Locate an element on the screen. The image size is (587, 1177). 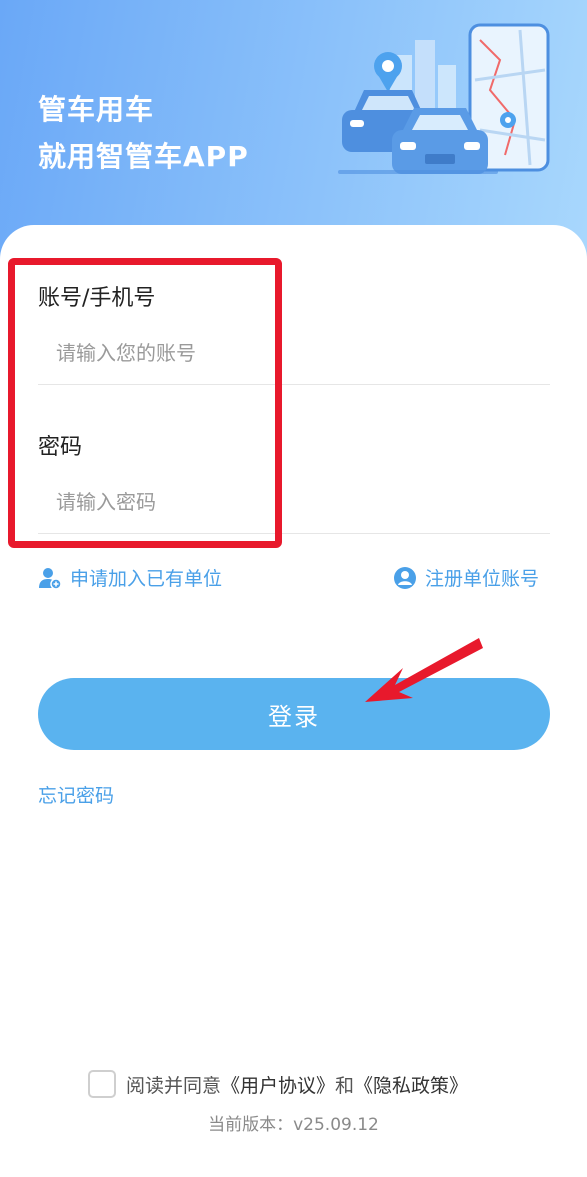
cars-map-illustration is located at coordinates (444, 98).